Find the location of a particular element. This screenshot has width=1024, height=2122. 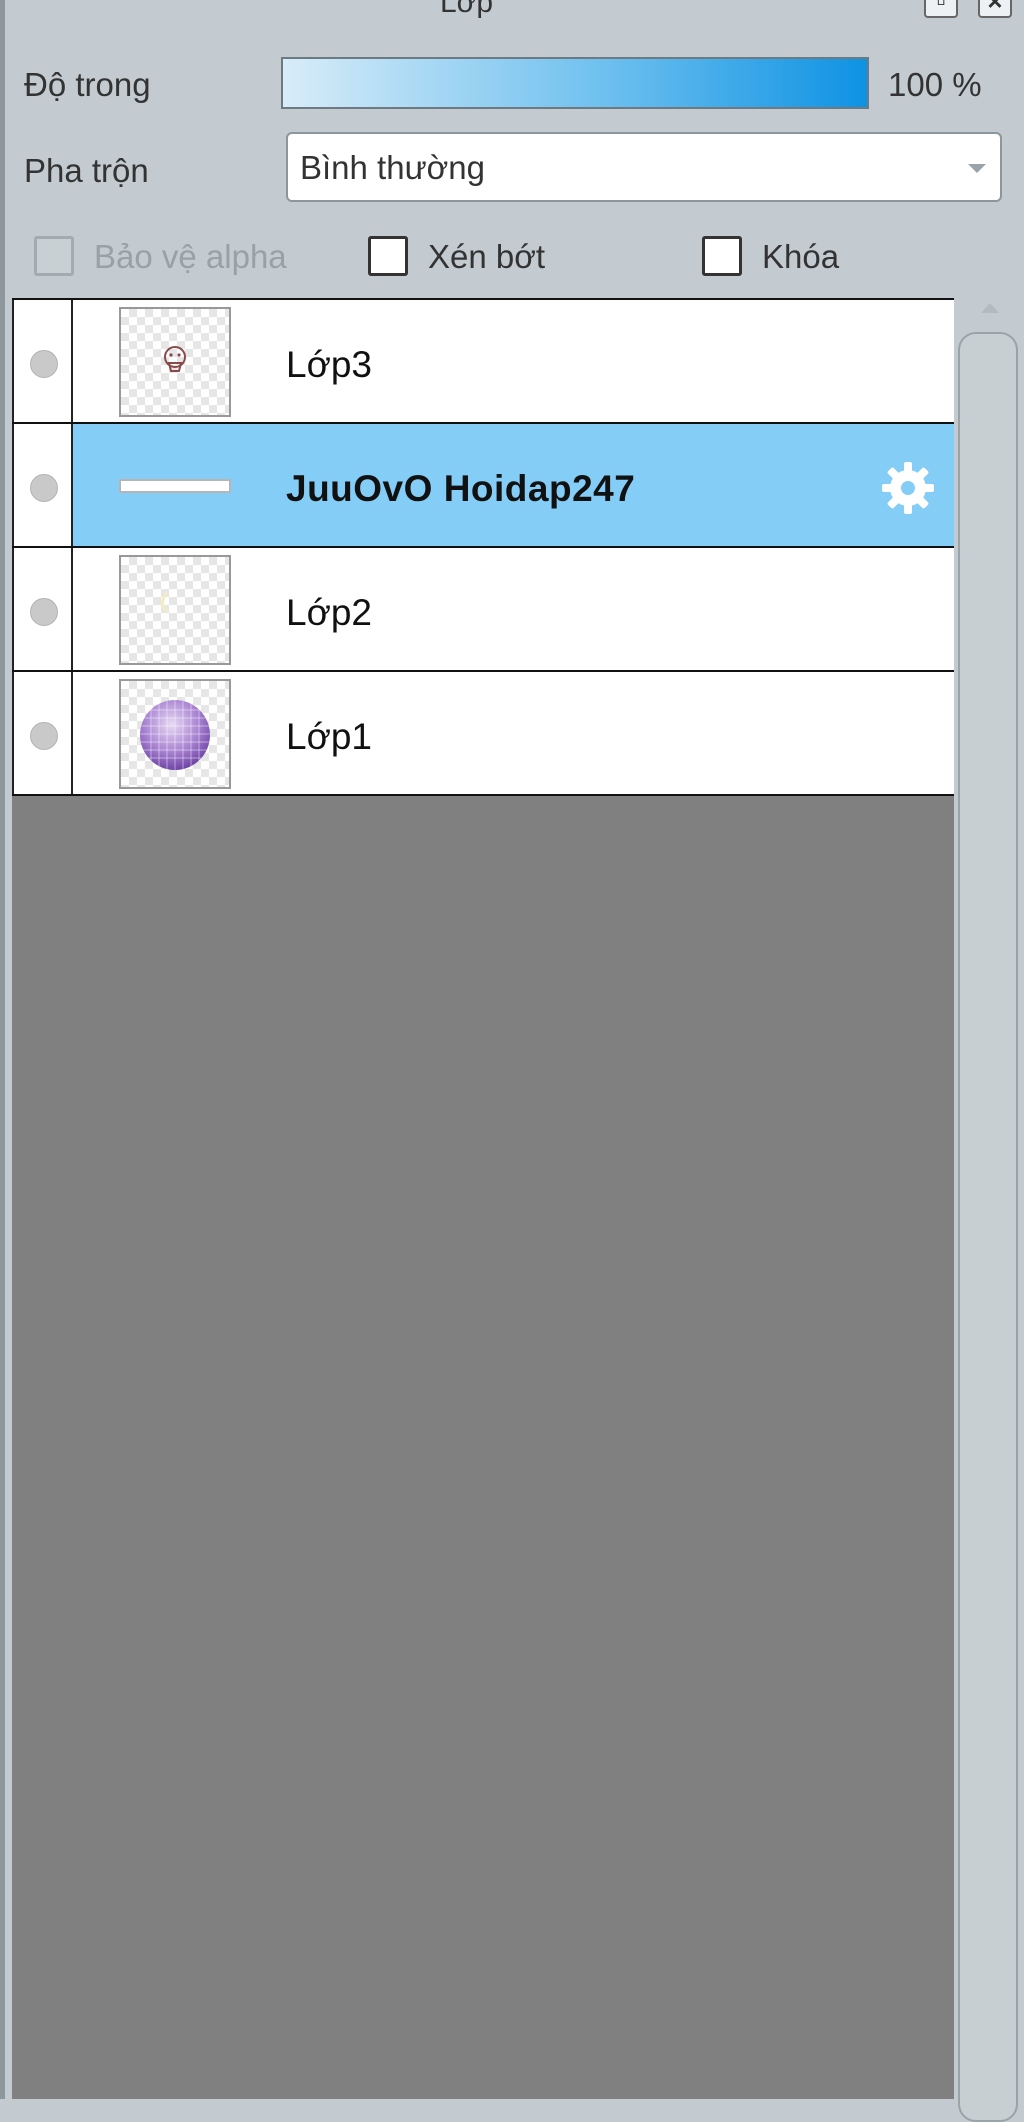

panel-left-edge is located at coordinates (2, 1049).